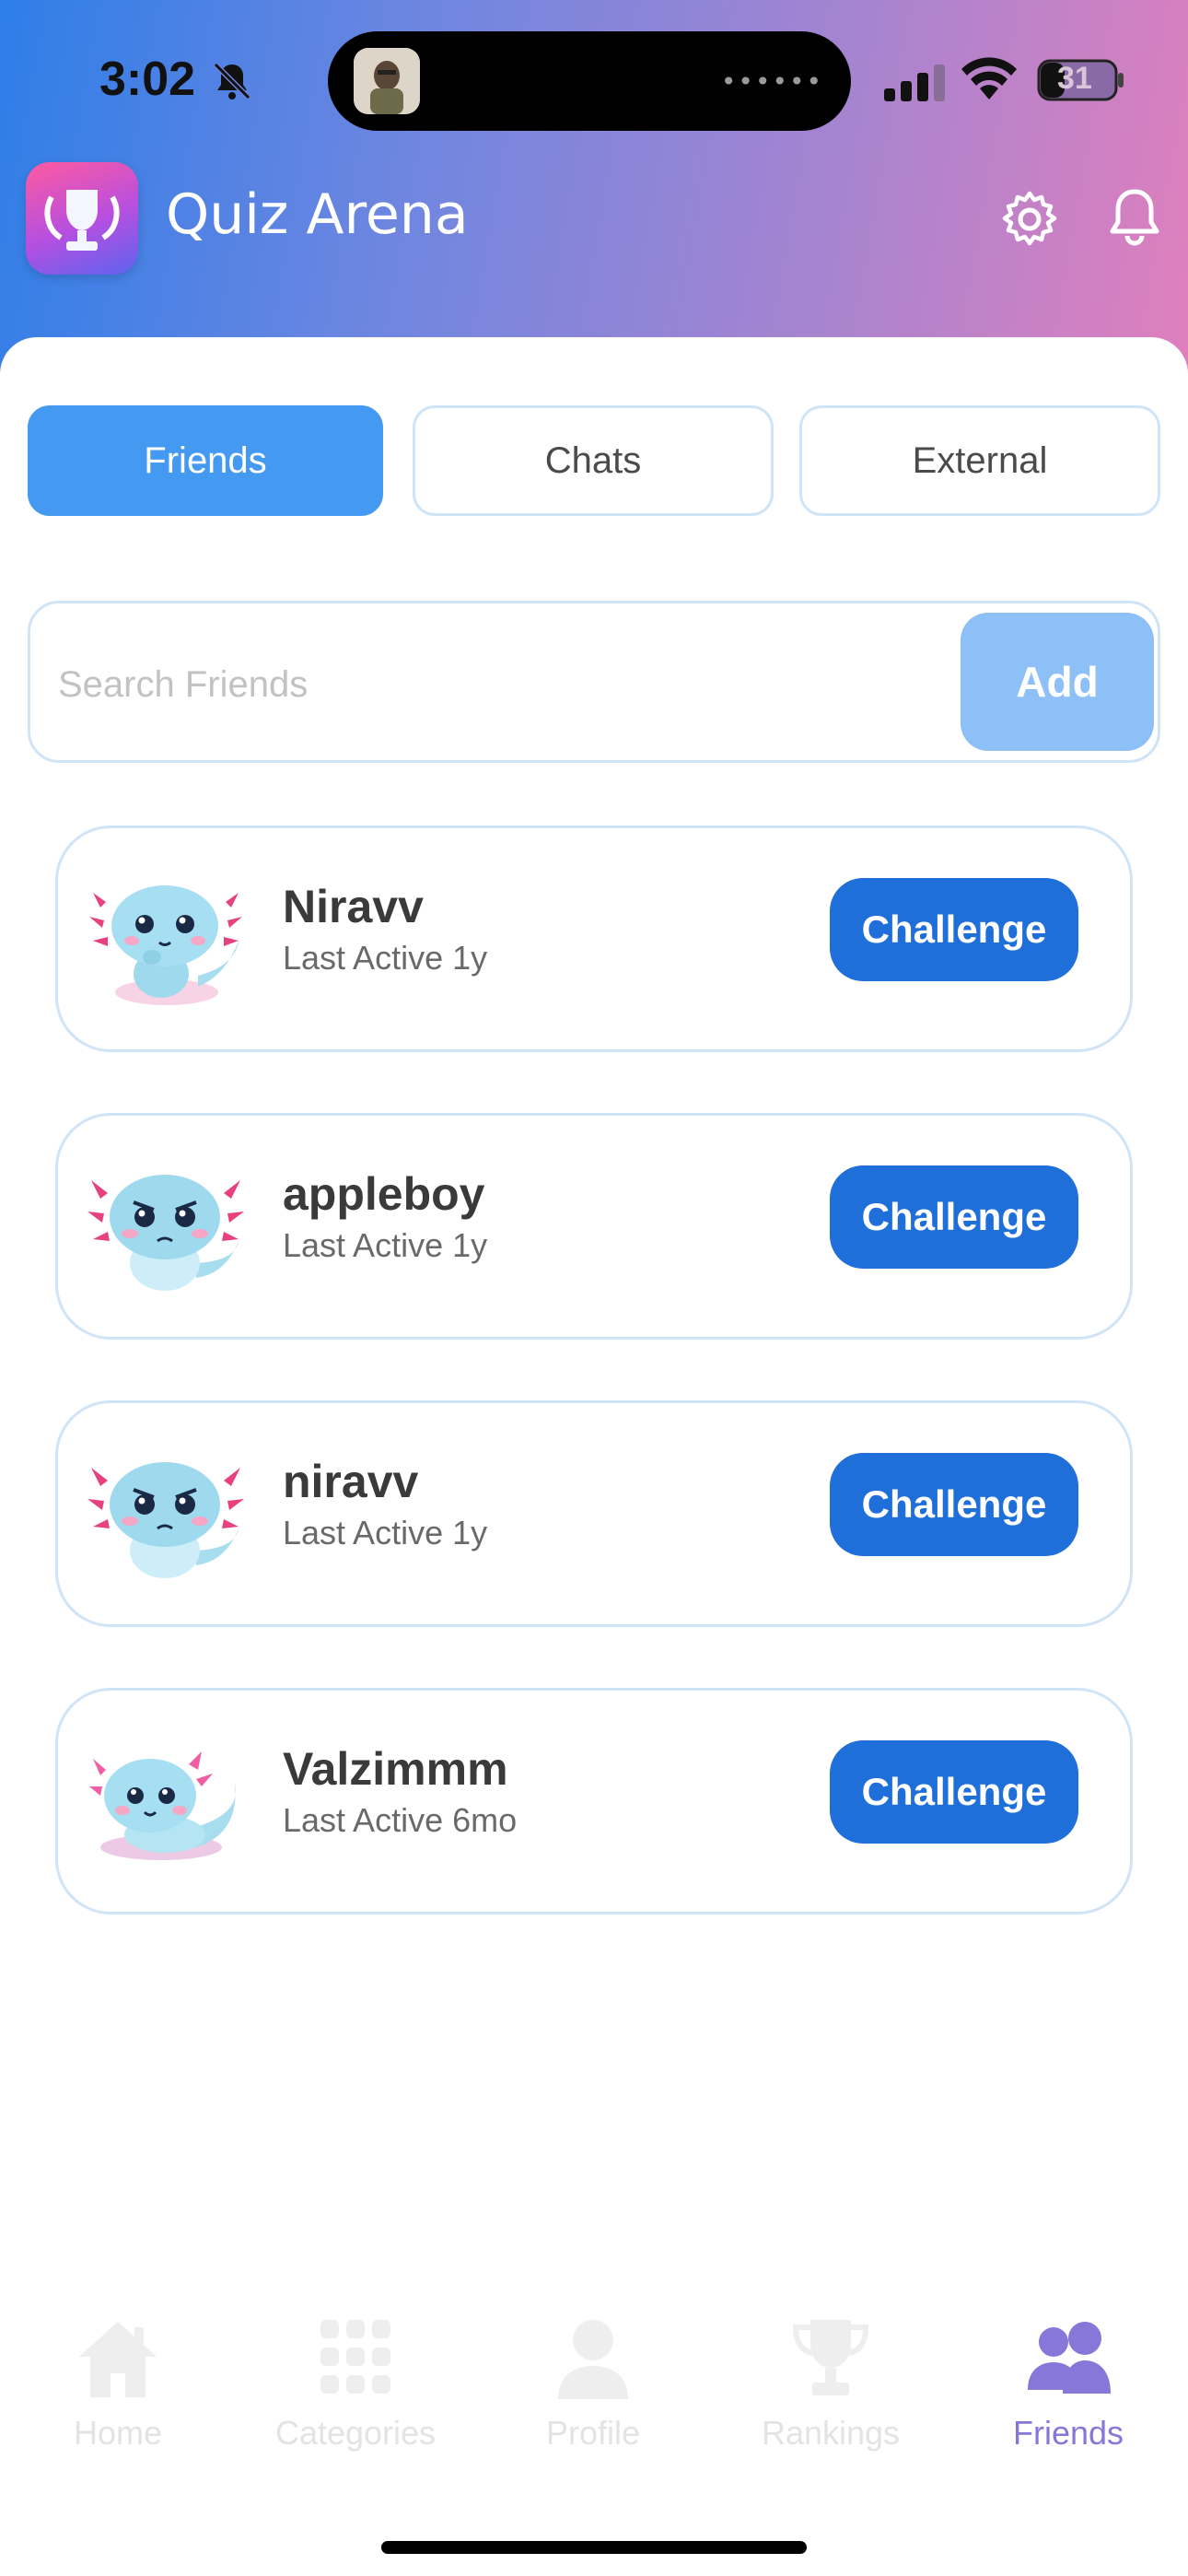  Describe the element at coordinates (1069, 2358) in the screenshot. I see `friends-icon` at that location.